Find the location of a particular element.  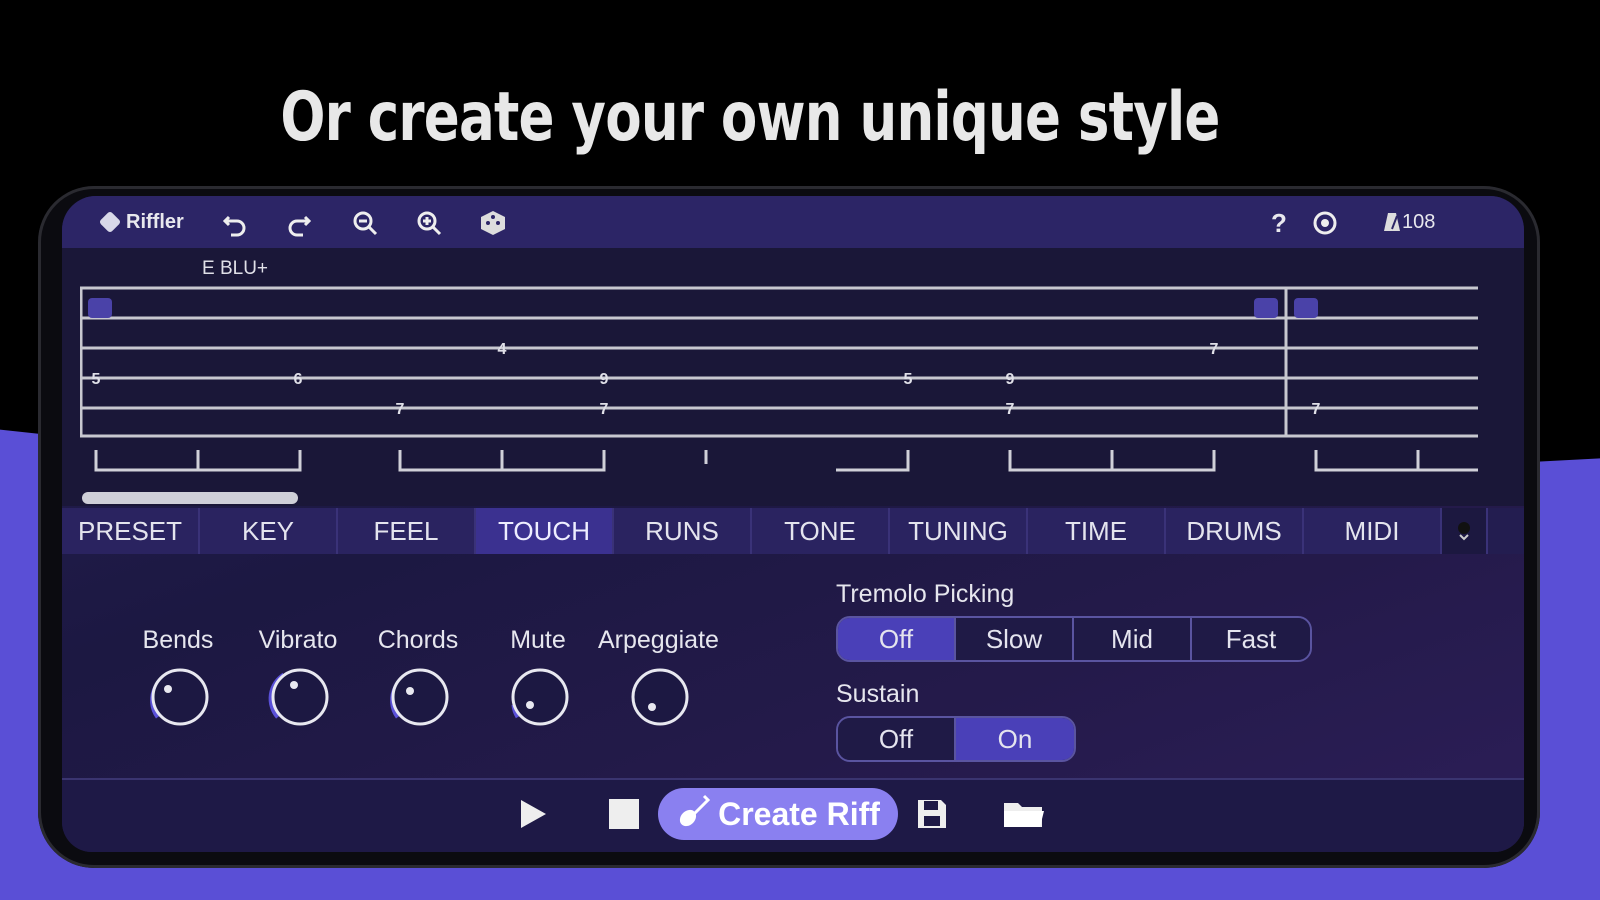

knob-arpeggiate: Arpeggiate is located at coordinates (658, 677).